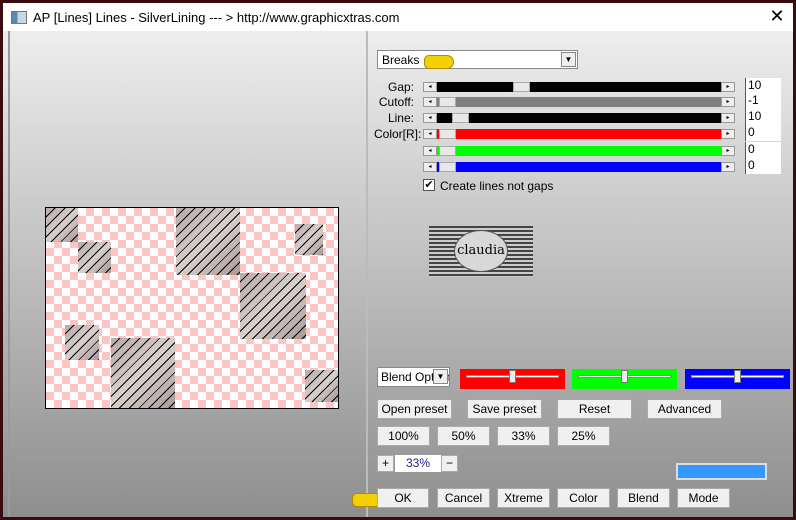  What do you see at coordinates (396, 102) in the screenshot?
I see `slider-label: Cutoff:` at bounding box center [396, 102].